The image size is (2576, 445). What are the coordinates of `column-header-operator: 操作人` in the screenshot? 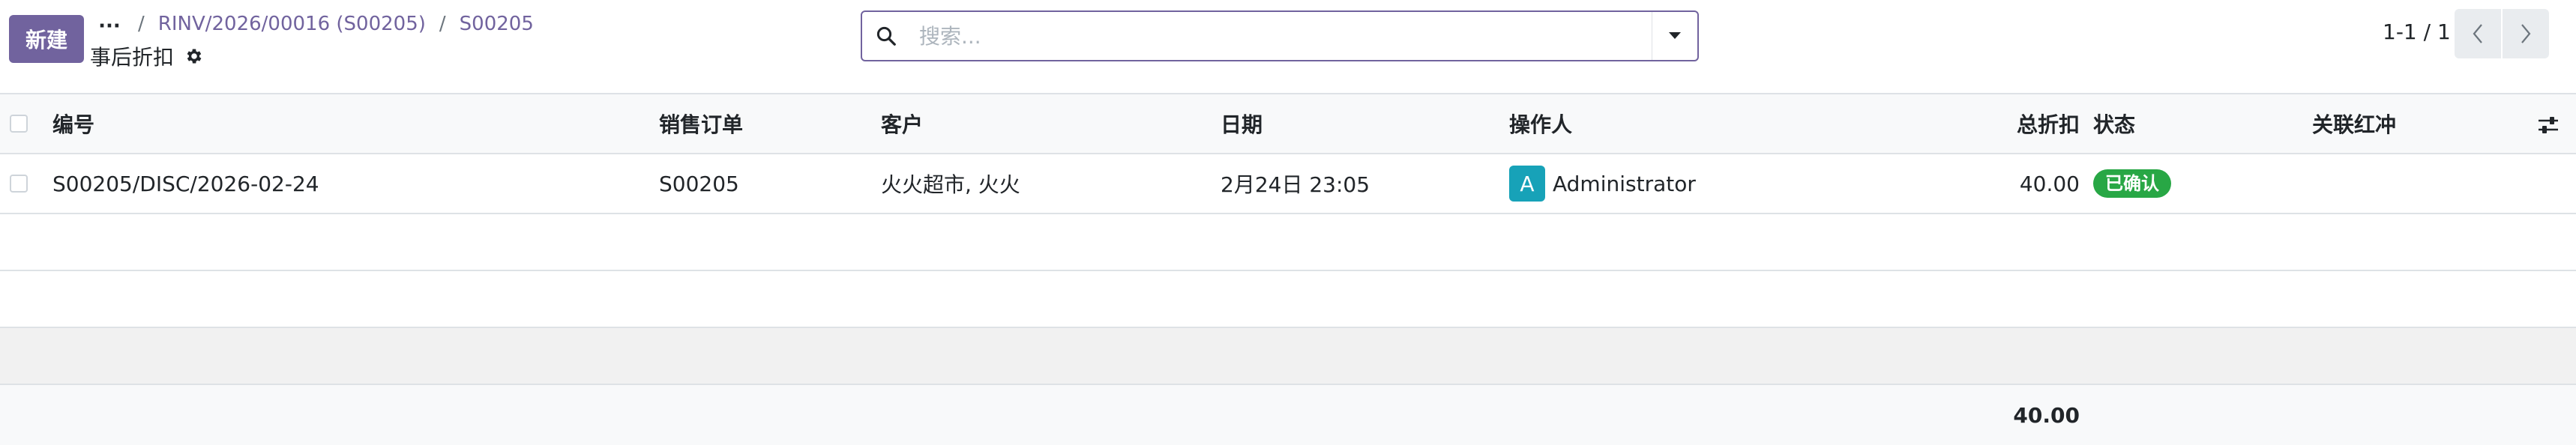 It's located at (1540, 123).